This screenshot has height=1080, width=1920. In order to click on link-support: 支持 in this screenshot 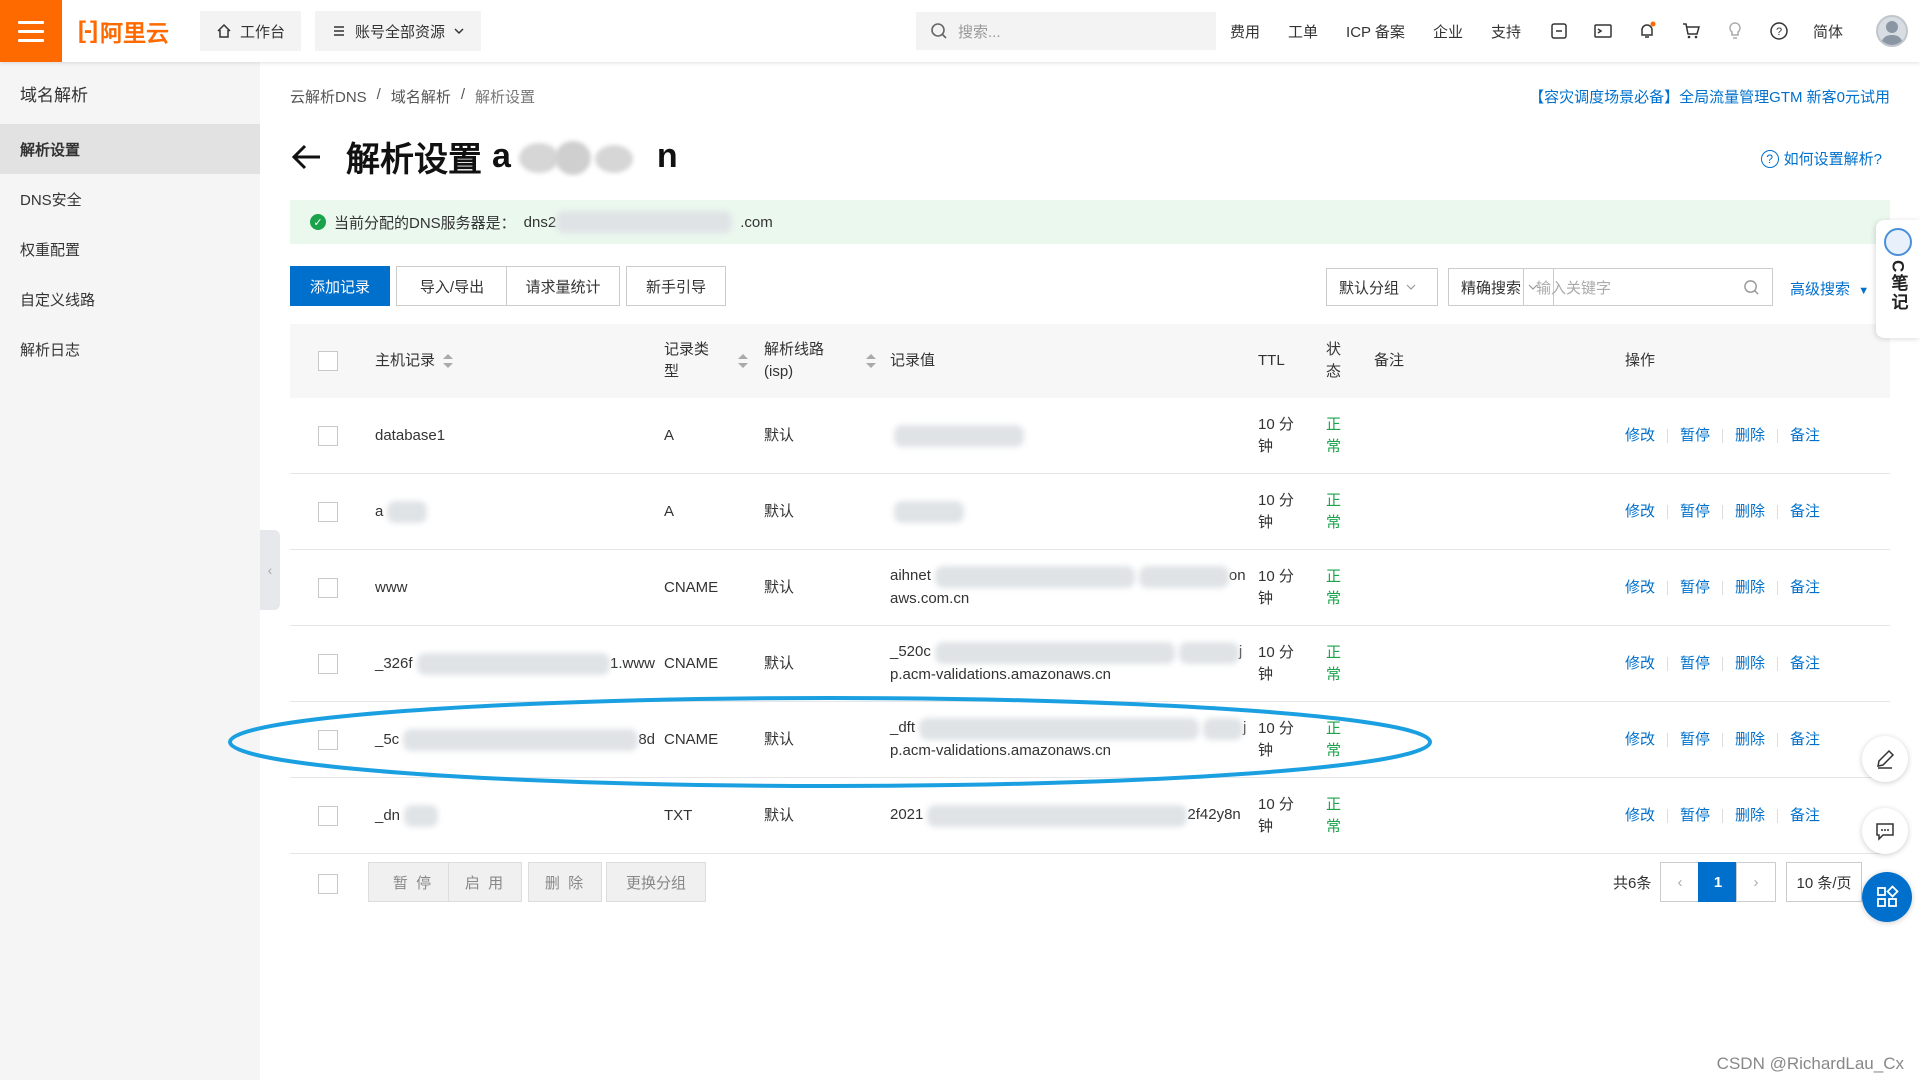, I will do `click(1506, 31)`.